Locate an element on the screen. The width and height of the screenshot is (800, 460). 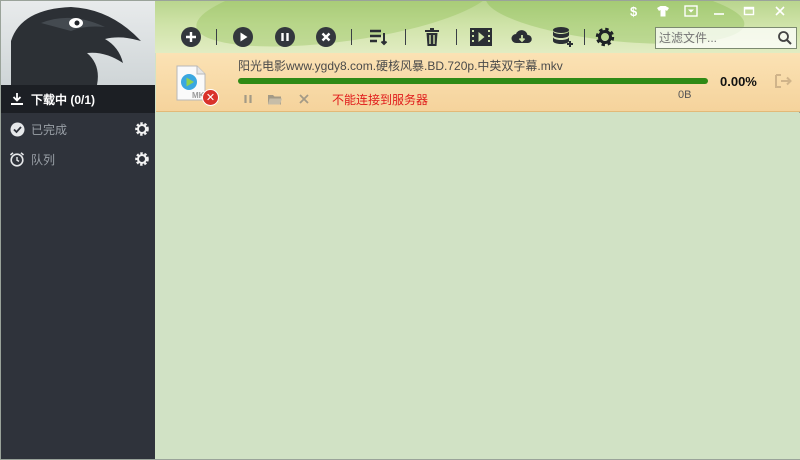
close-icon is located at coordinates (780, 11).